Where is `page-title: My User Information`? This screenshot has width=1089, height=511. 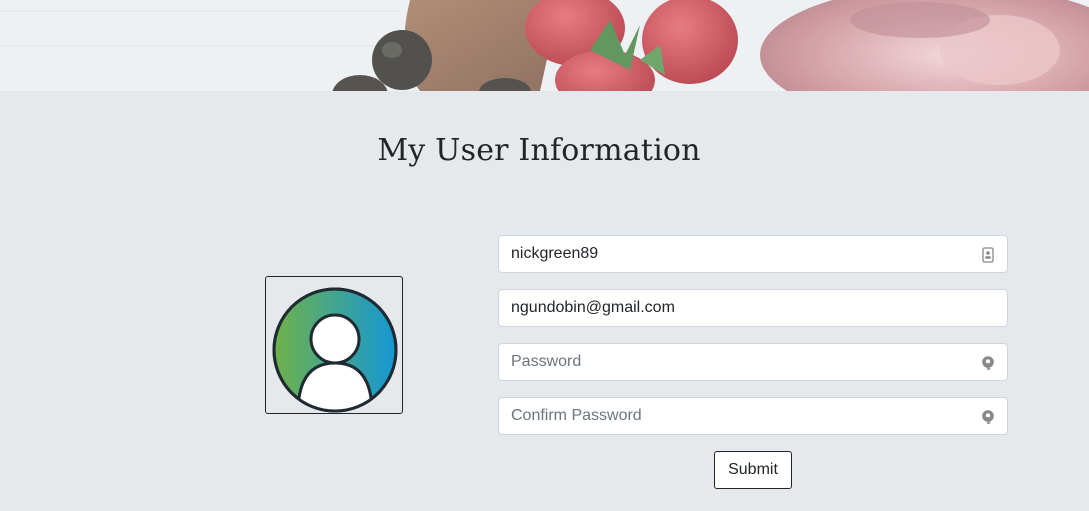
page-title: My User Information is located at coordinates (539, 150).